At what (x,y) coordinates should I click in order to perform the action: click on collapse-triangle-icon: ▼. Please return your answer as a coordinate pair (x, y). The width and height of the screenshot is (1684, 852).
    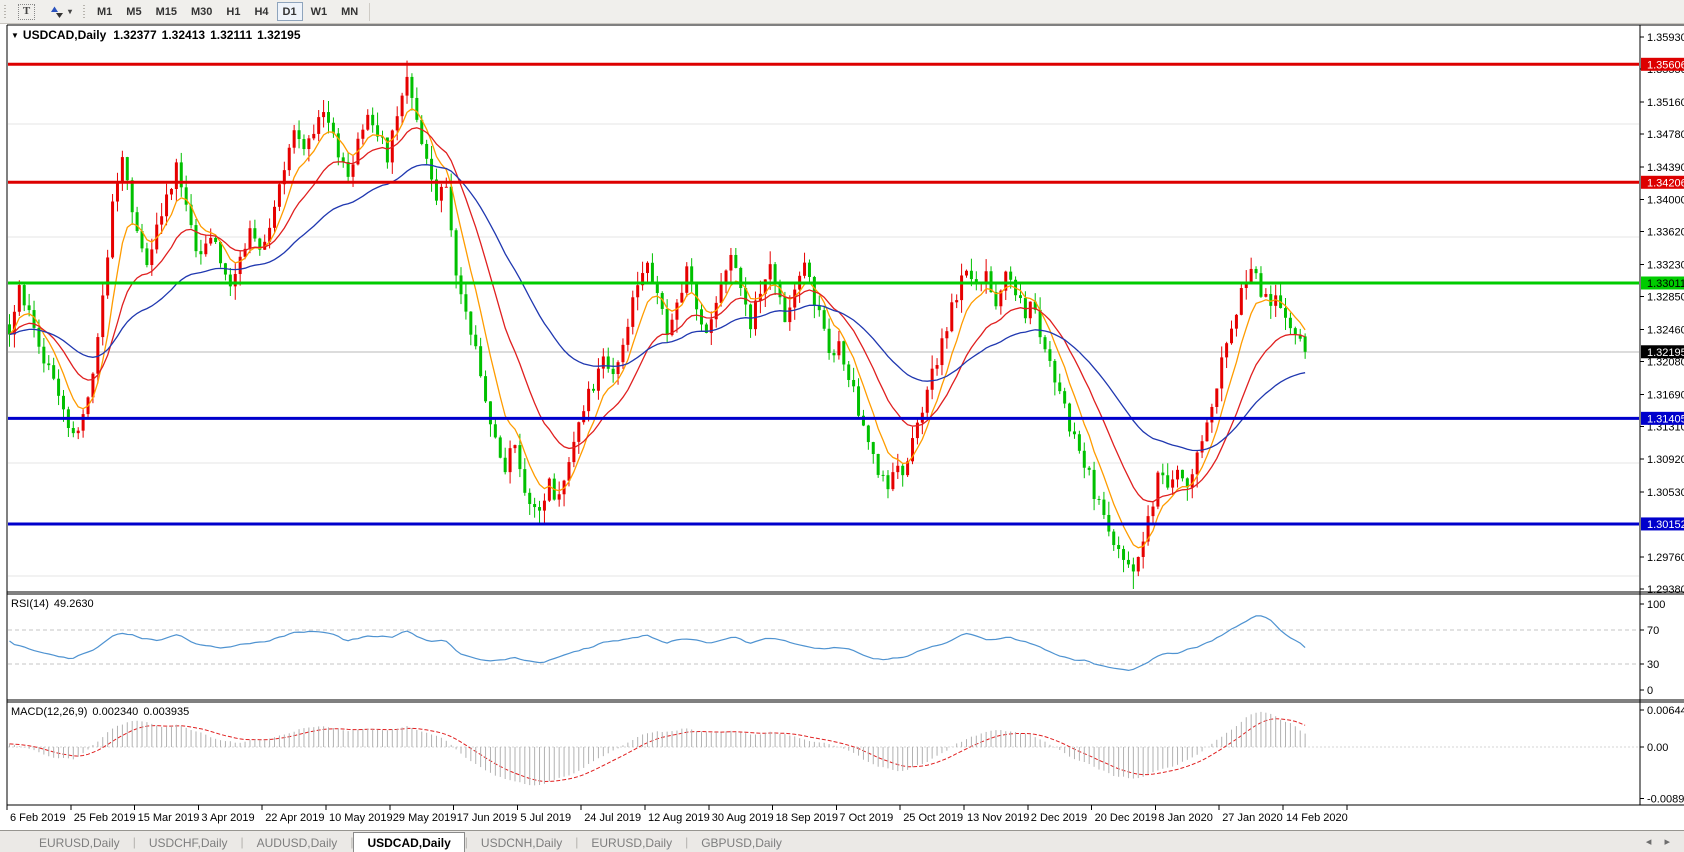
    Looking at the image, I should click on (15, 35).